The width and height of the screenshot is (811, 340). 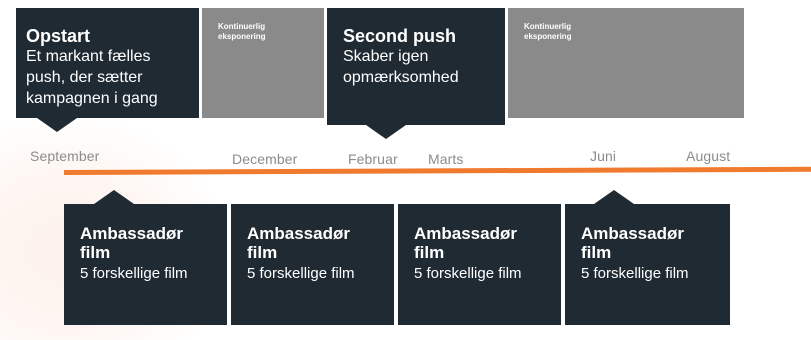 I want to click on film-subtitle-3: 5 forskellige film, so click(x=468, y=273).